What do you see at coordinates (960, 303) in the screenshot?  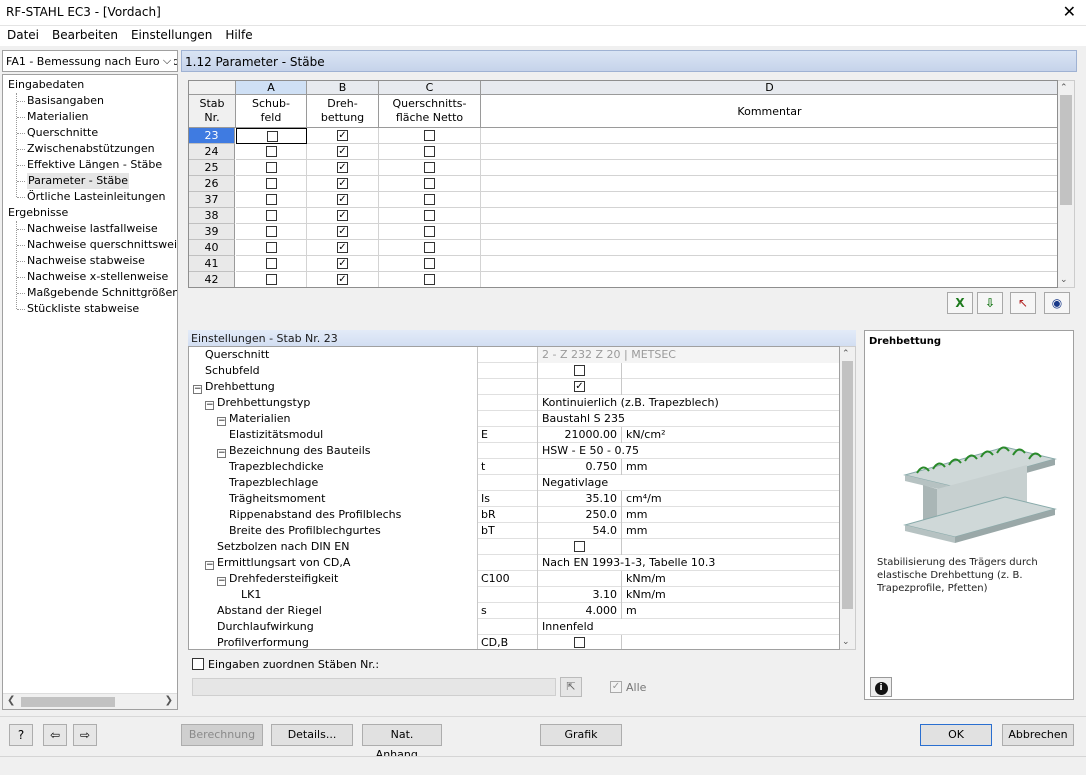 I see `excel-export-icon: X` at bounding box center [960, 303].